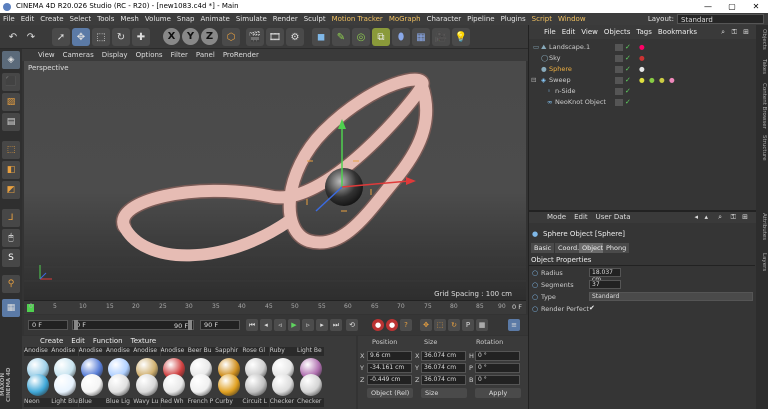 This screenshot has width=768, height=409. I want to click on object-name: Sky, so click(555, 58).